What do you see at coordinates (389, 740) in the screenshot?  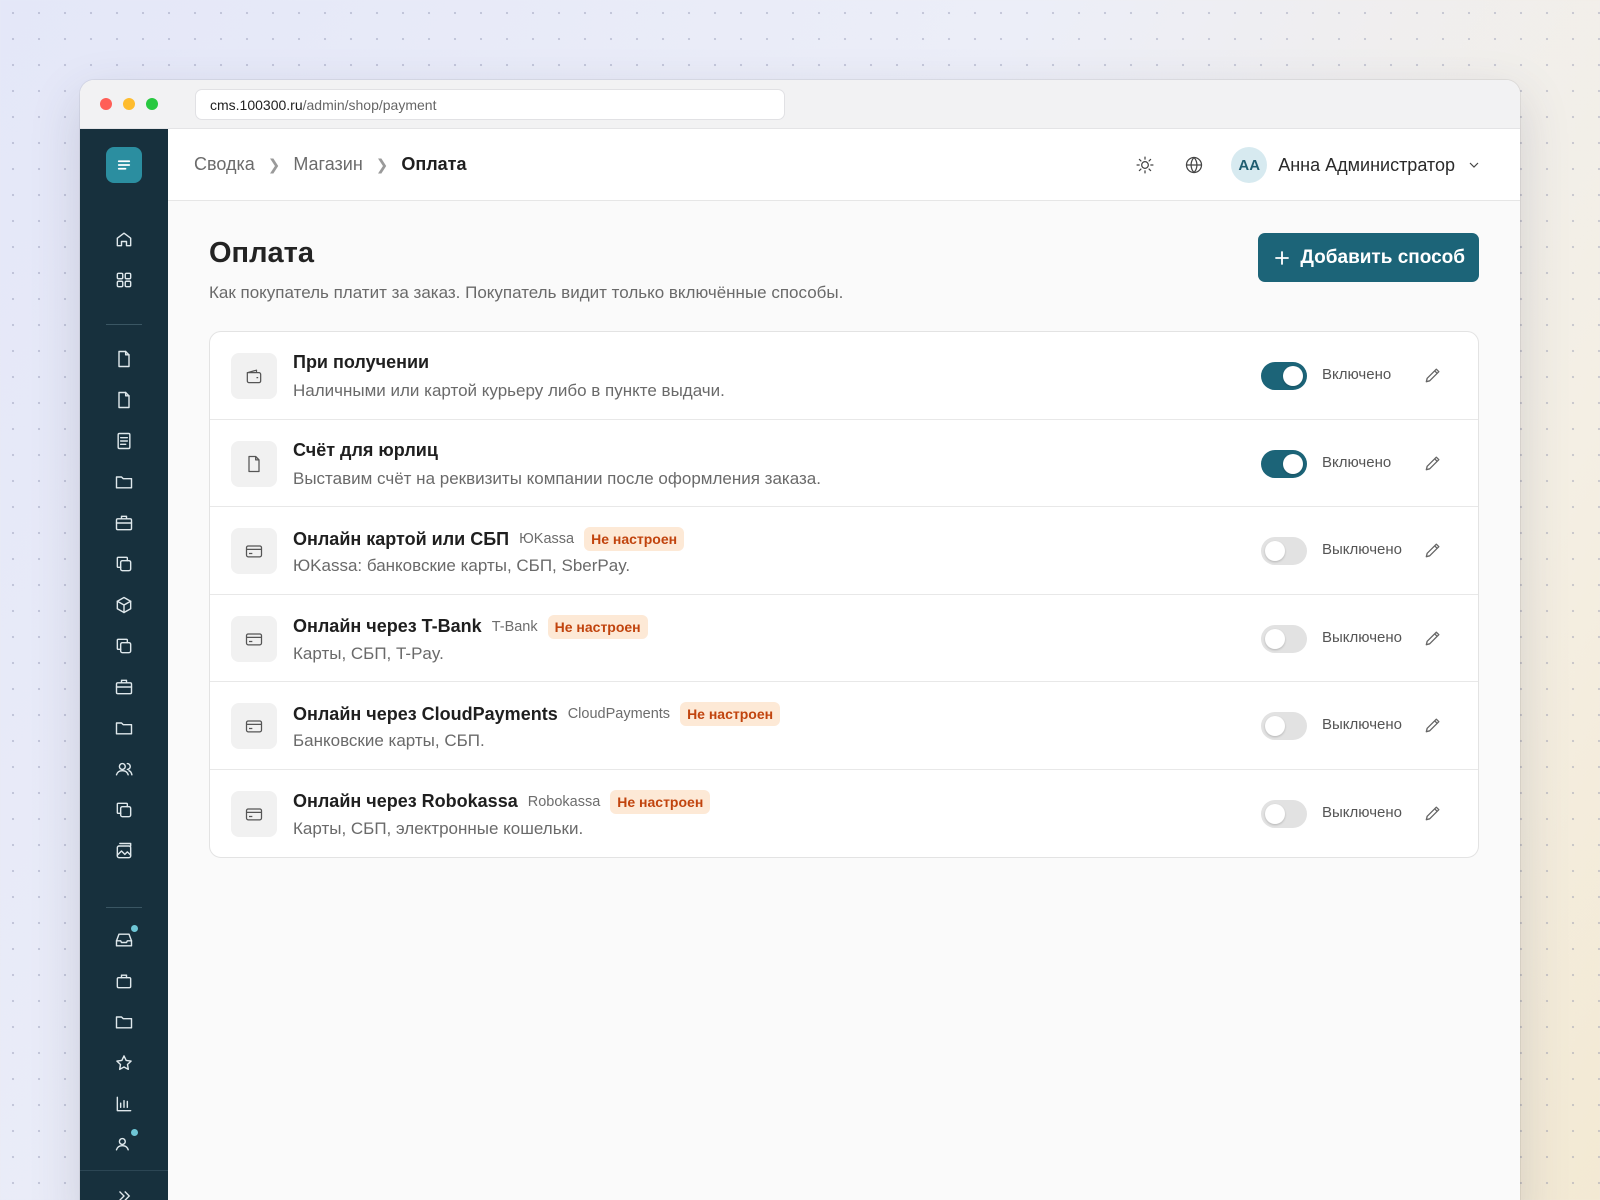 I see `method-description: Банковские карты, СБП.` at bounding box center [389, 740].